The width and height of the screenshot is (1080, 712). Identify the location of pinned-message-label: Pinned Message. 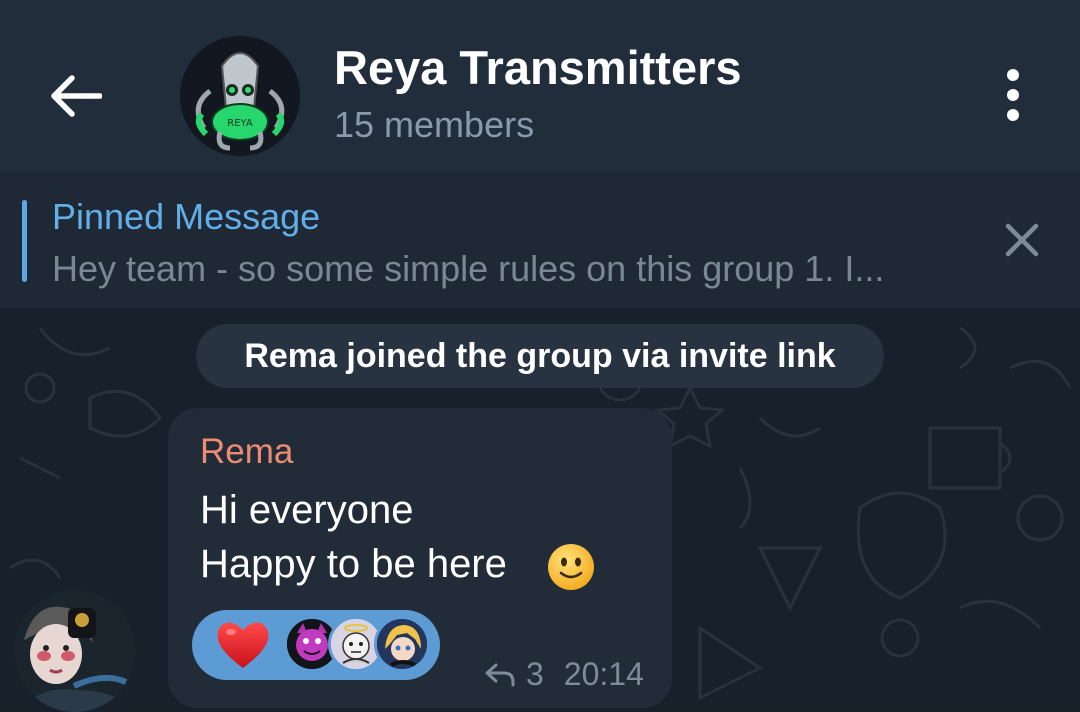
(186, 216).